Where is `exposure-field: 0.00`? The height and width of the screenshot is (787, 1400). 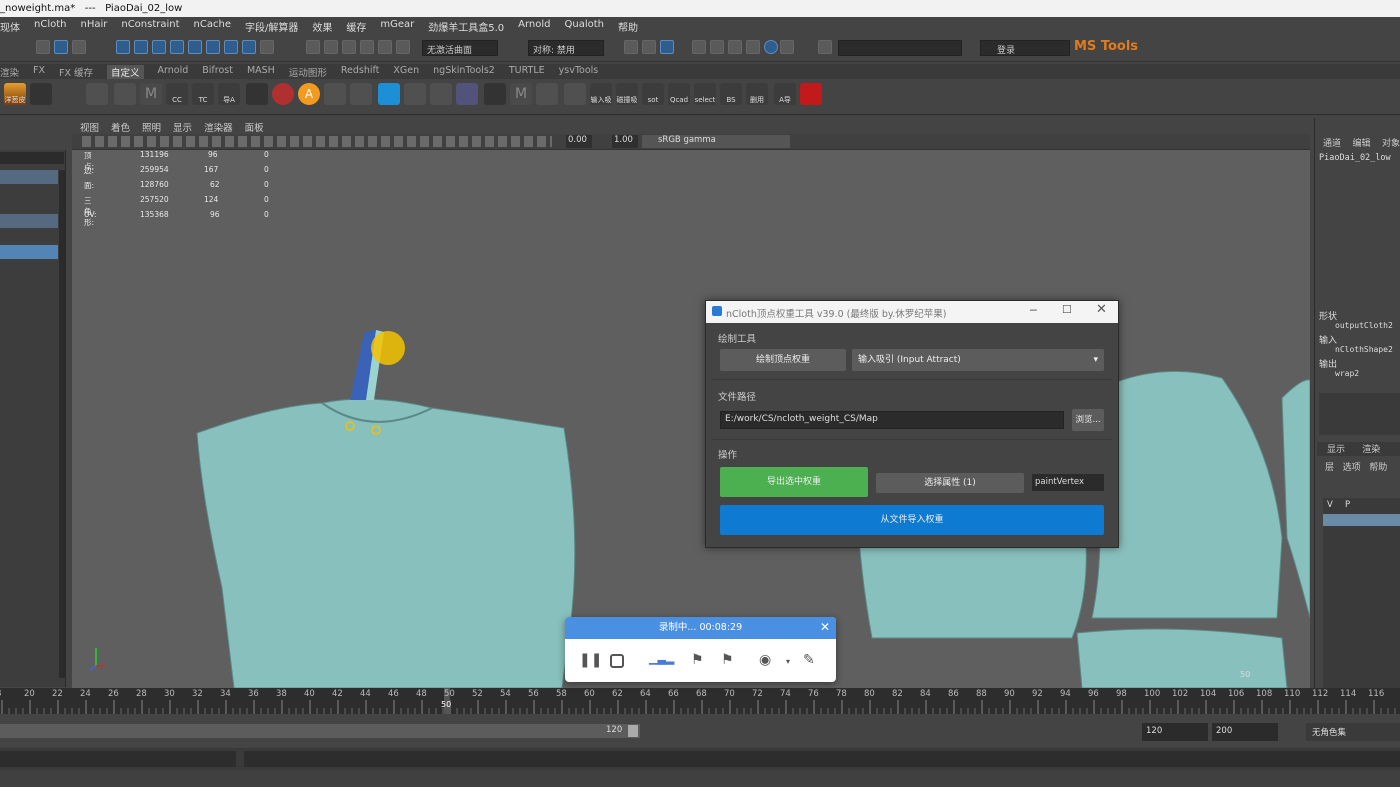
exposure-field: 0.00 is located at coordinates (579, 141).